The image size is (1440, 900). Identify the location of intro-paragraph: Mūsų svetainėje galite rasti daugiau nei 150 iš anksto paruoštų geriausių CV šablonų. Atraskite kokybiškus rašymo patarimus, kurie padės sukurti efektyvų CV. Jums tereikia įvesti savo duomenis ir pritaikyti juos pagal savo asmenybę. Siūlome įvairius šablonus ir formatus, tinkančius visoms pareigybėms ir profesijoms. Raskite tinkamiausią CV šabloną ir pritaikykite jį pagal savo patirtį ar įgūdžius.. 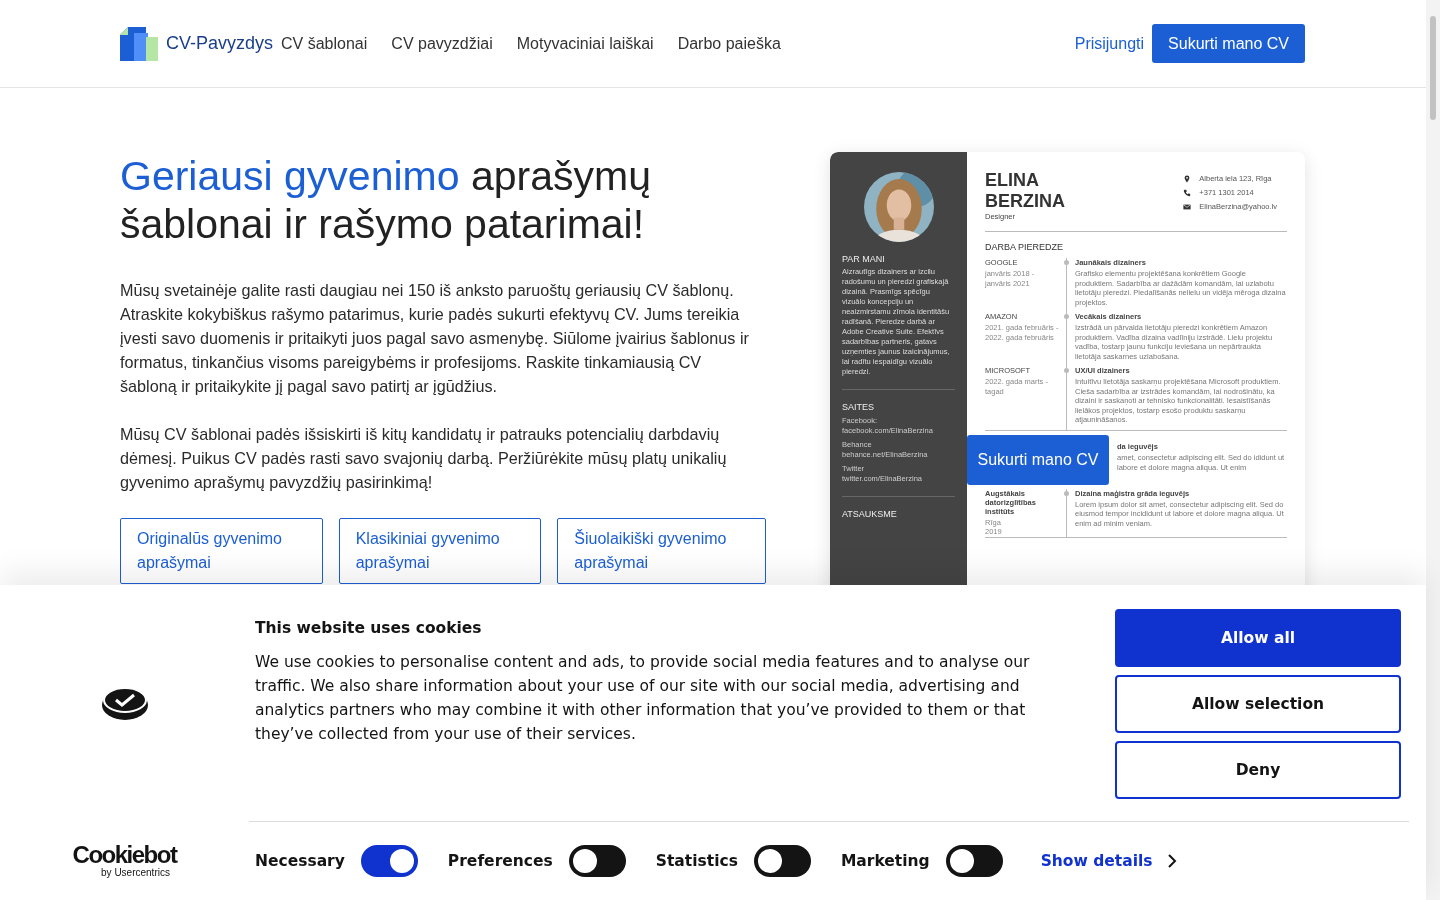
(435, 338).